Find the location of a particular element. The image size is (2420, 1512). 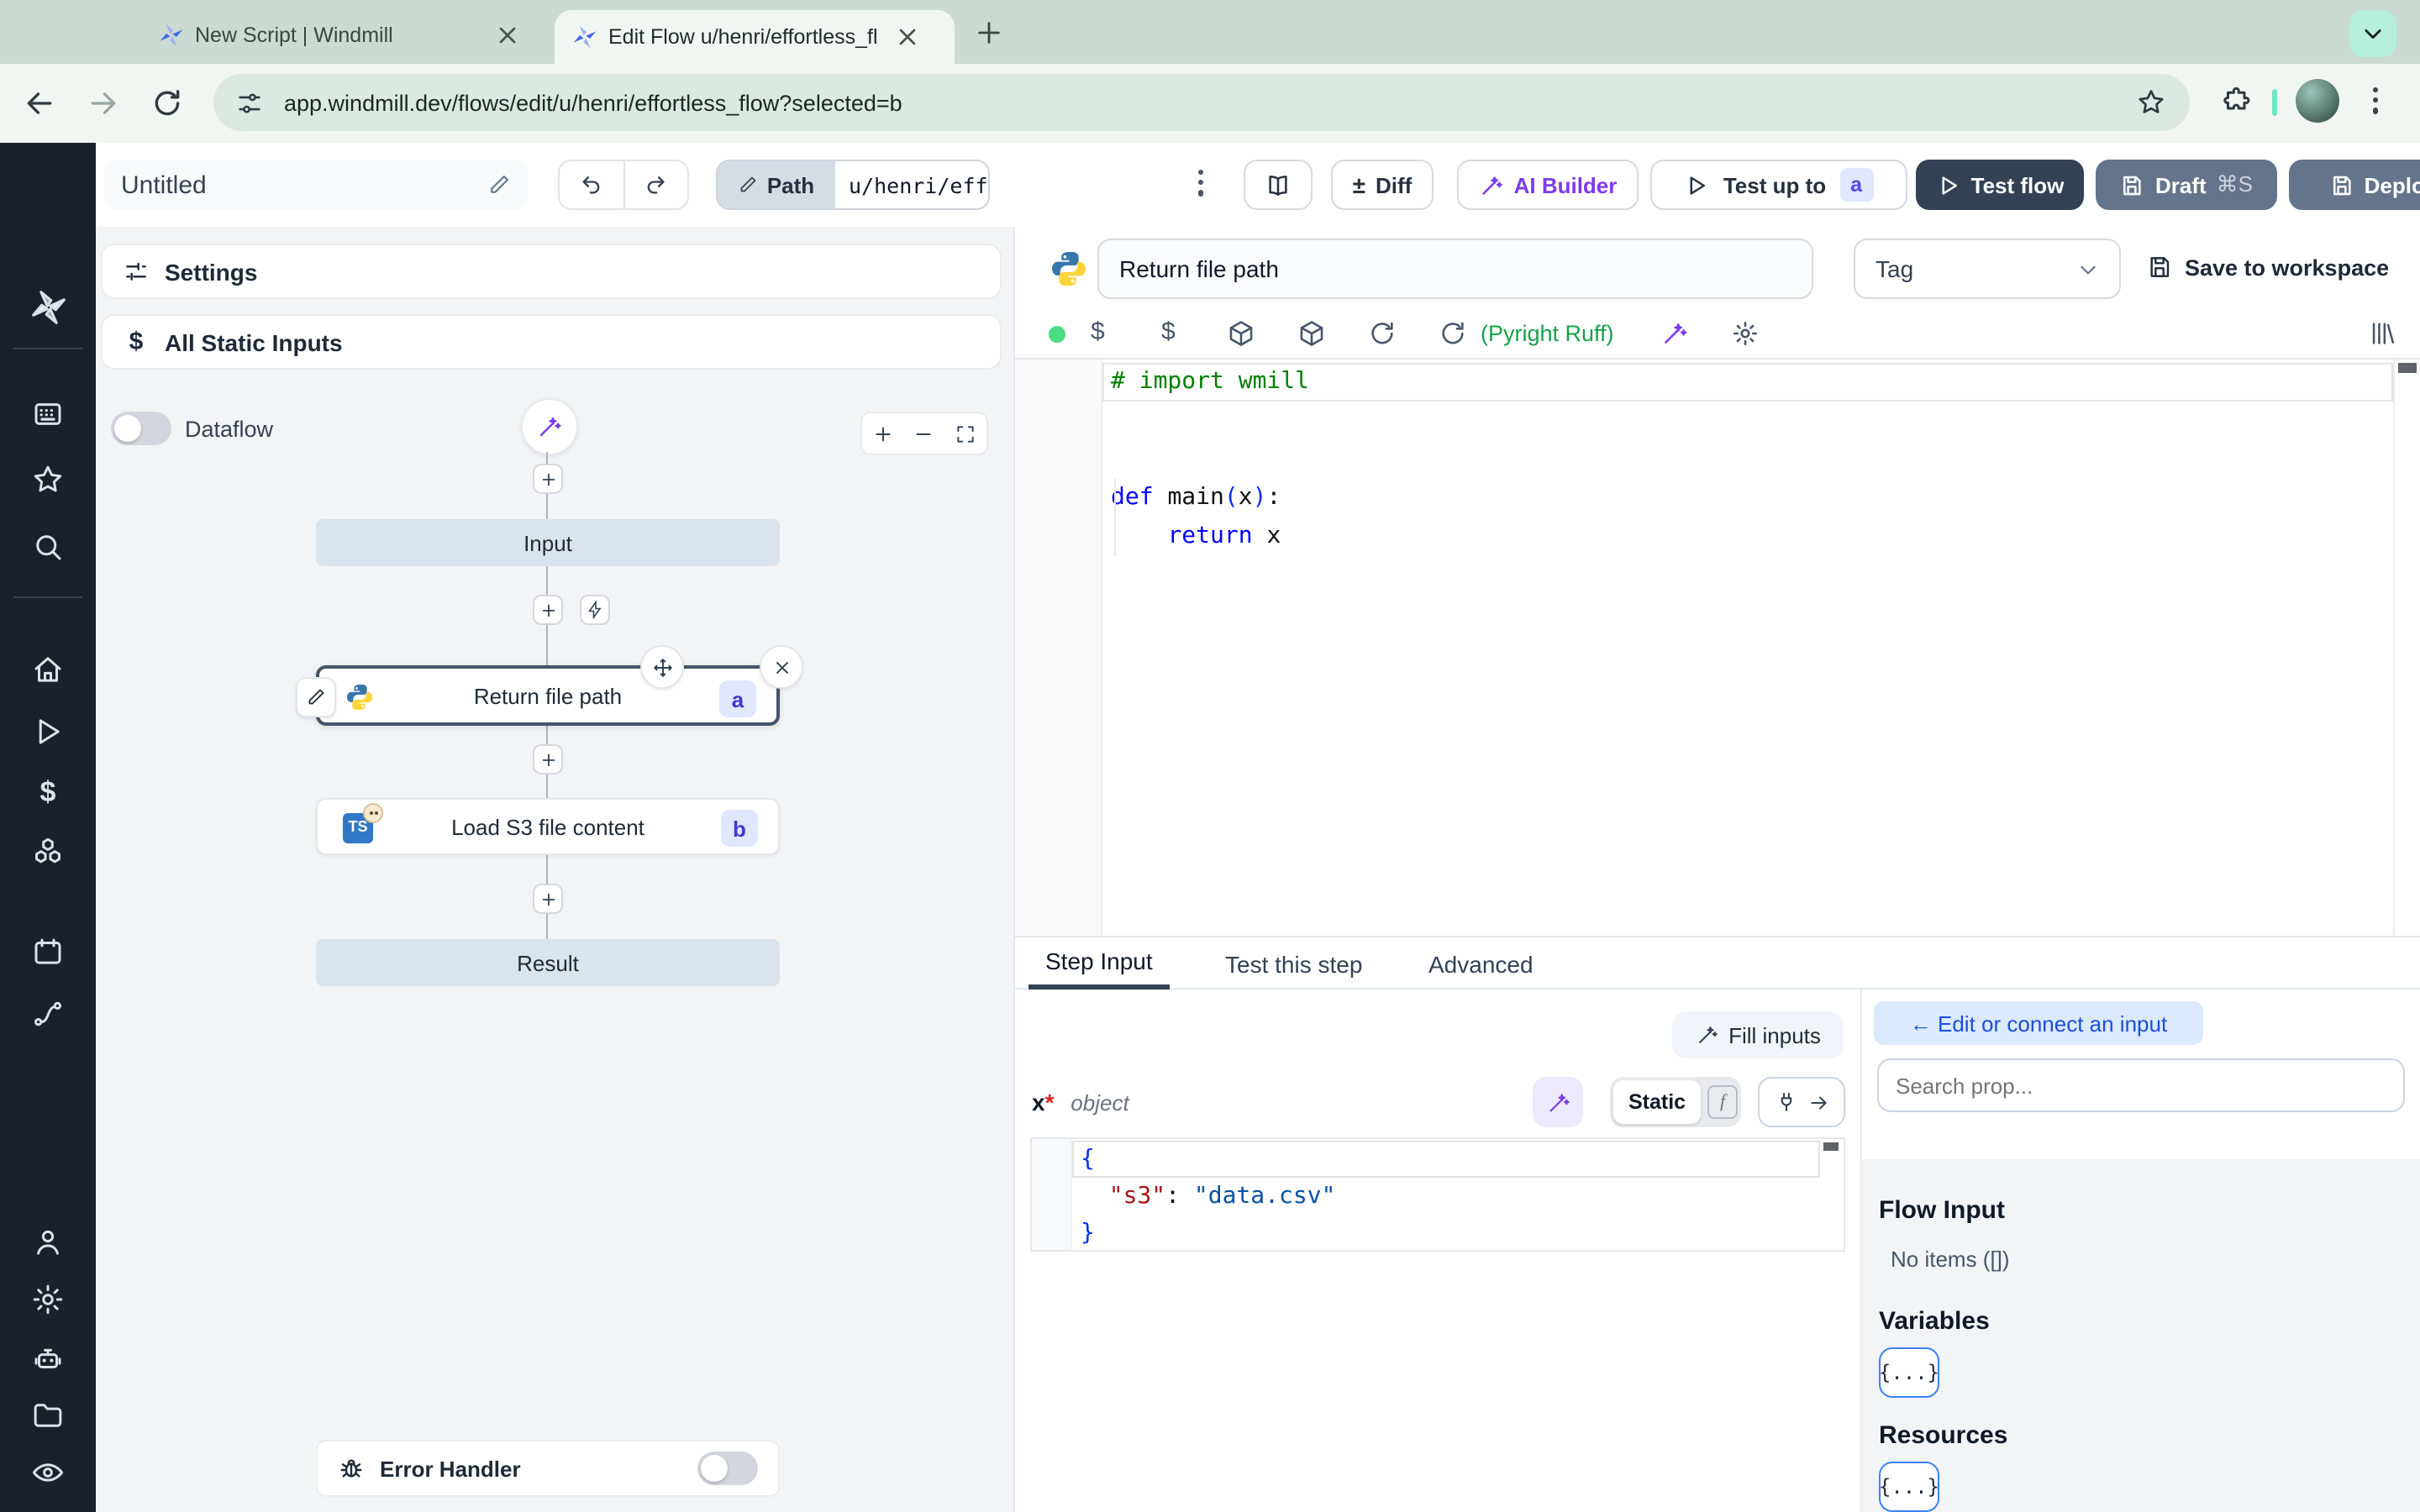

tag-select: Tag is located at coordinates (1987, 269).